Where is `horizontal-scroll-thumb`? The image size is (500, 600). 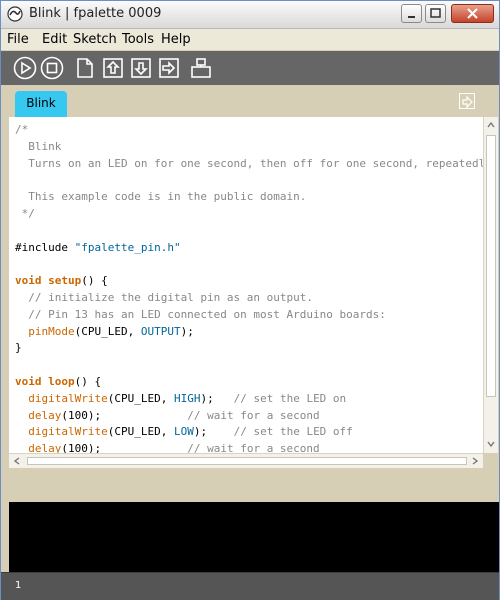
horizontal-scroll-thumb is located at coordinates (247, 461).